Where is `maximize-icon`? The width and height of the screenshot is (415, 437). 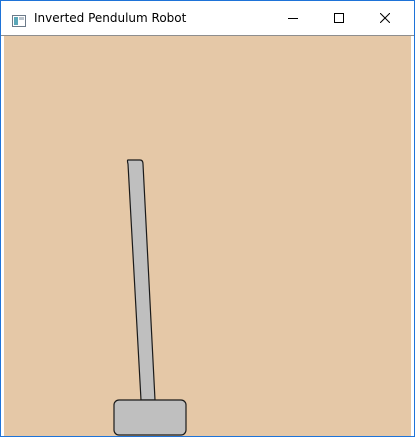 maximize-icon is located at coordinates (339, 18).